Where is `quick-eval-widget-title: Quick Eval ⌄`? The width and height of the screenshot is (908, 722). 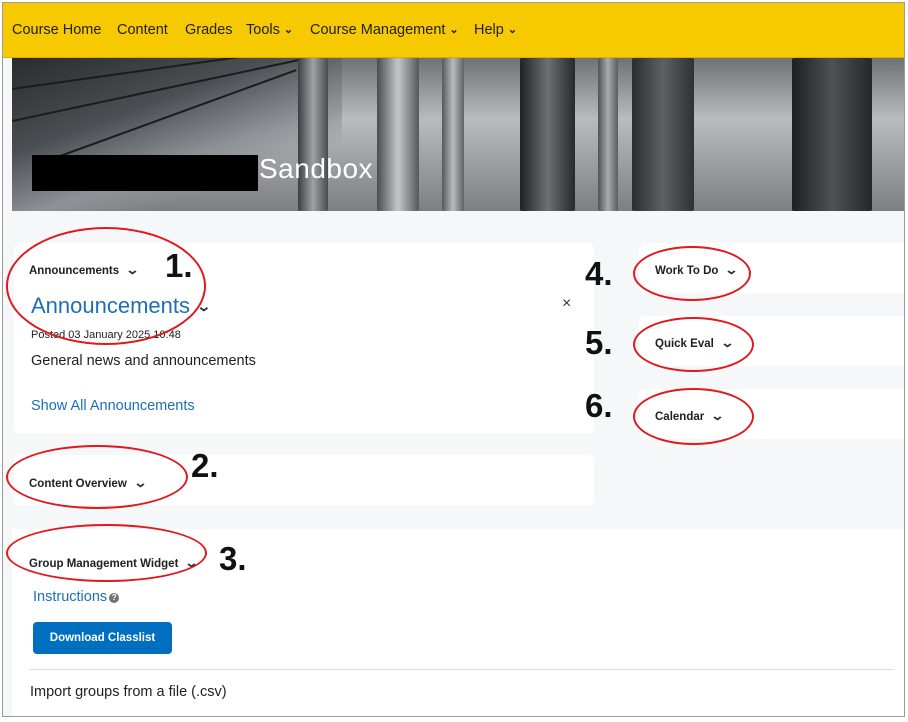
quick-eval-widget-title: Quick Eval ⌄ is located at coordinates (695, 343).